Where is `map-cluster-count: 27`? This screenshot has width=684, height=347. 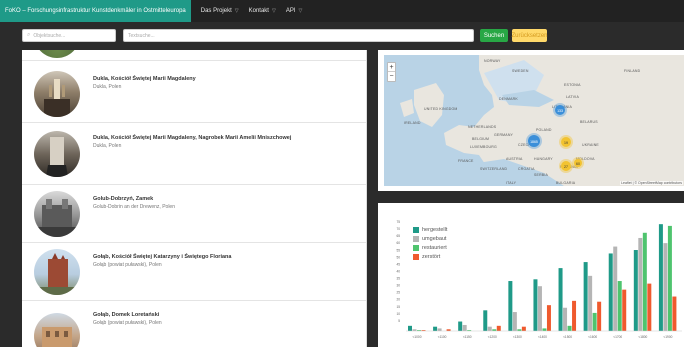 map-cluster-count: 27 is located at coordinates (566, 167).